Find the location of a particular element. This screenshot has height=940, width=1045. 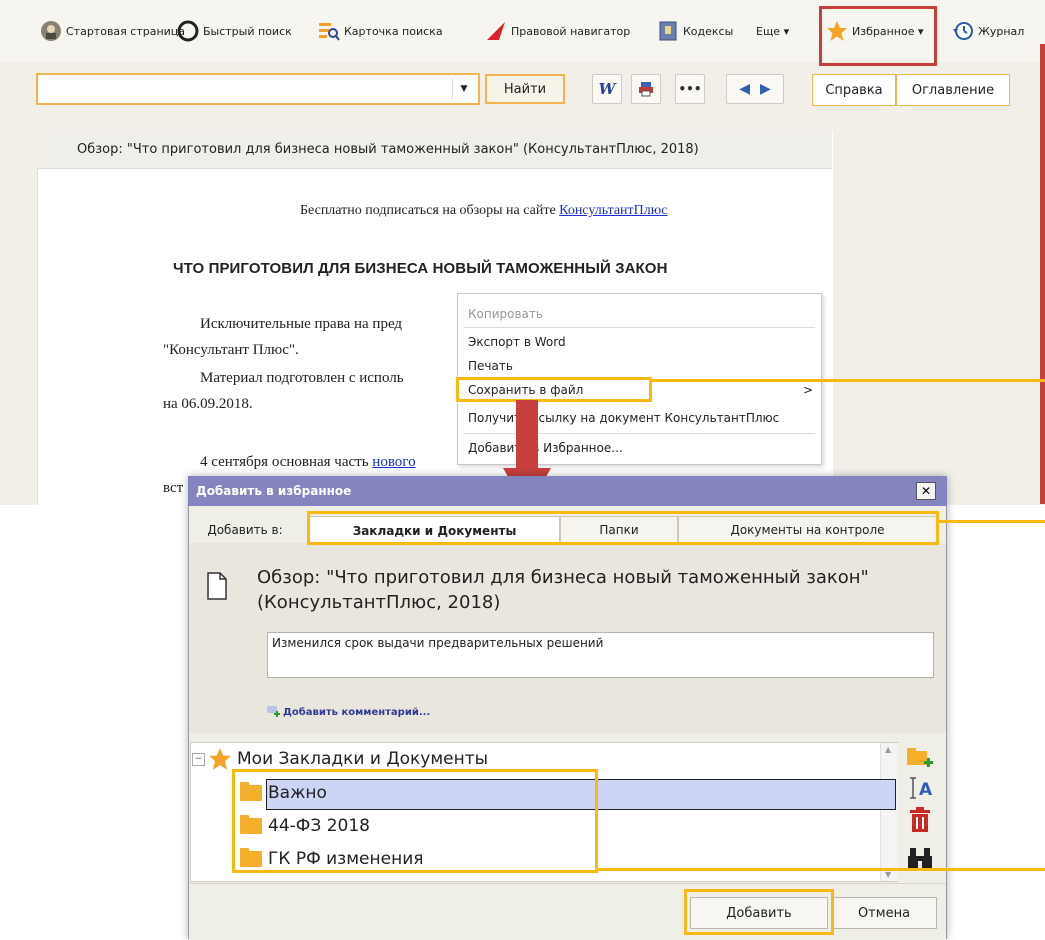

subscribe-link: КонсультантПлюс is located at coordinates (613, 210).